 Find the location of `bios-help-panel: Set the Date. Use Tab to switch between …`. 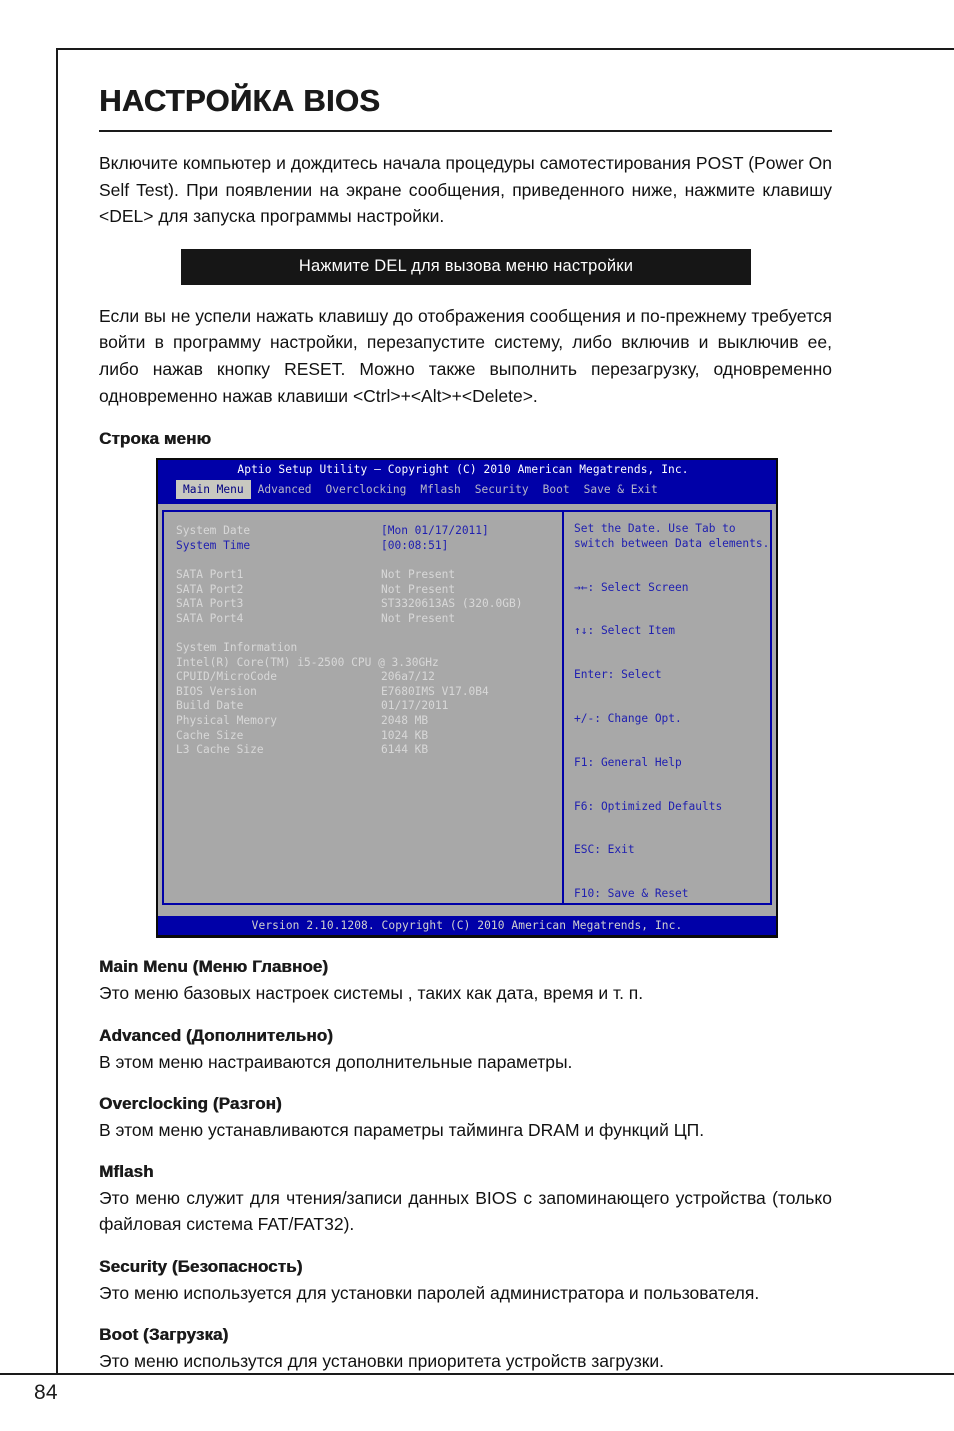

bios-help-panel: Set the Date. Use Tab to switch between … is located at coordinates (667, 708).